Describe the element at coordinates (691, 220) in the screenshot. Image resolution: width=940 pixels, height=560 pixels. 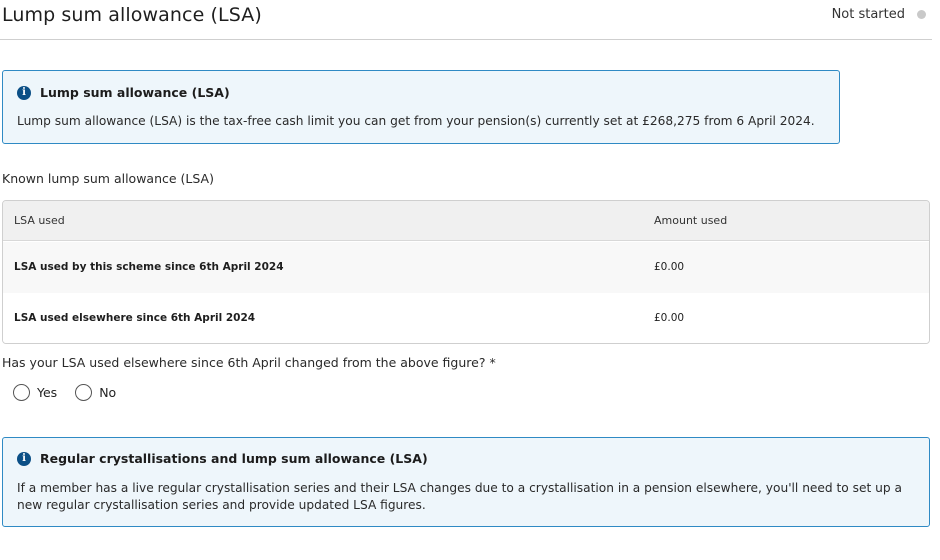
I see `column-header-amount-used: Amount used` at that location.